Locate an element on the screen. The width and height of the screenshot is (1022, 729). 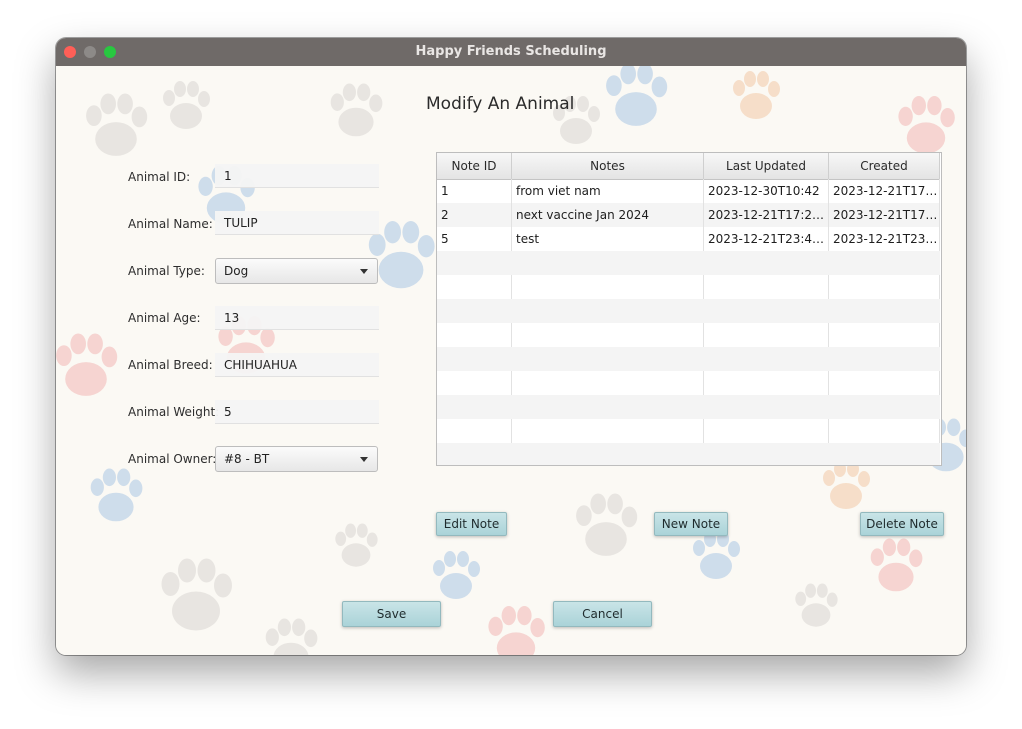
animal-id-label: Animal ID: is located at coordinates (159, 177).